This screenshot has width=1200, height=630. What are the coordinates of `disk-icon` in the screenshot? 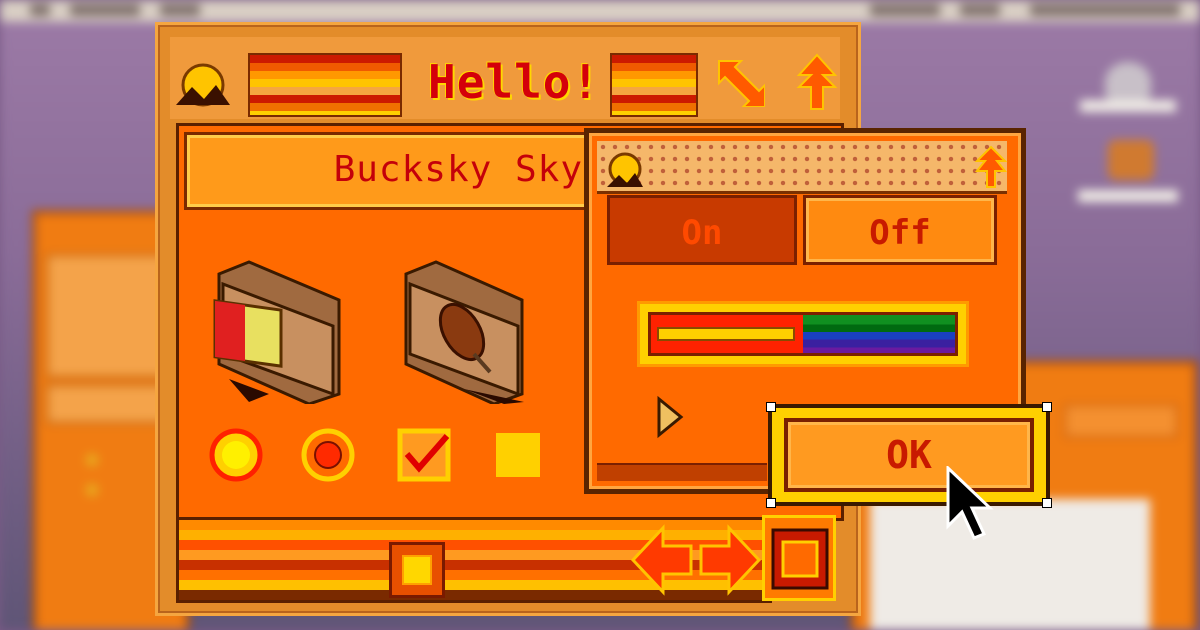 It's located at (1128, 82).